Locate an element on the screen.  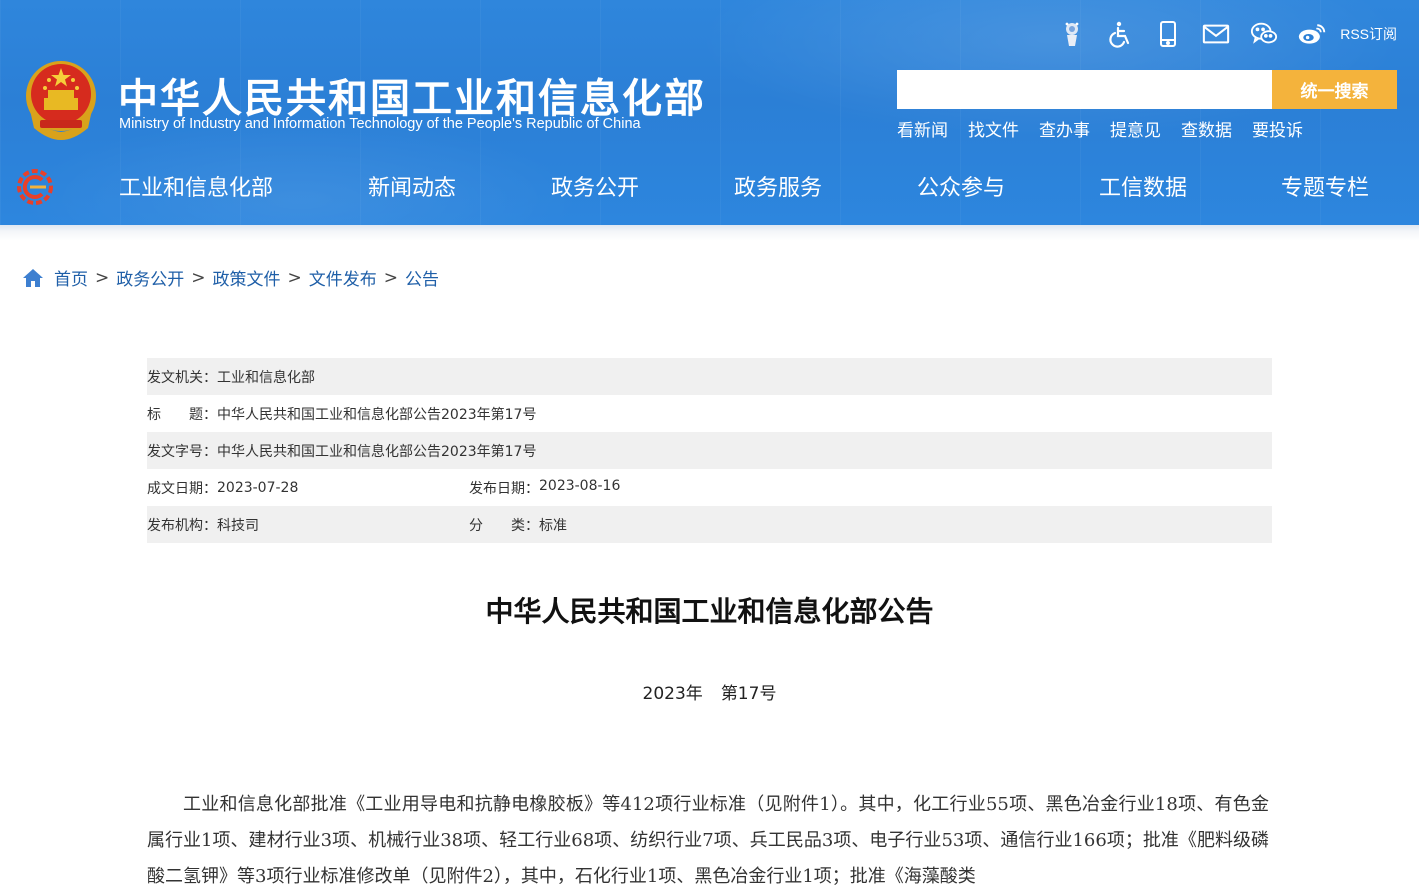
article-year: 2023年 is located at coordinates (672, 694).